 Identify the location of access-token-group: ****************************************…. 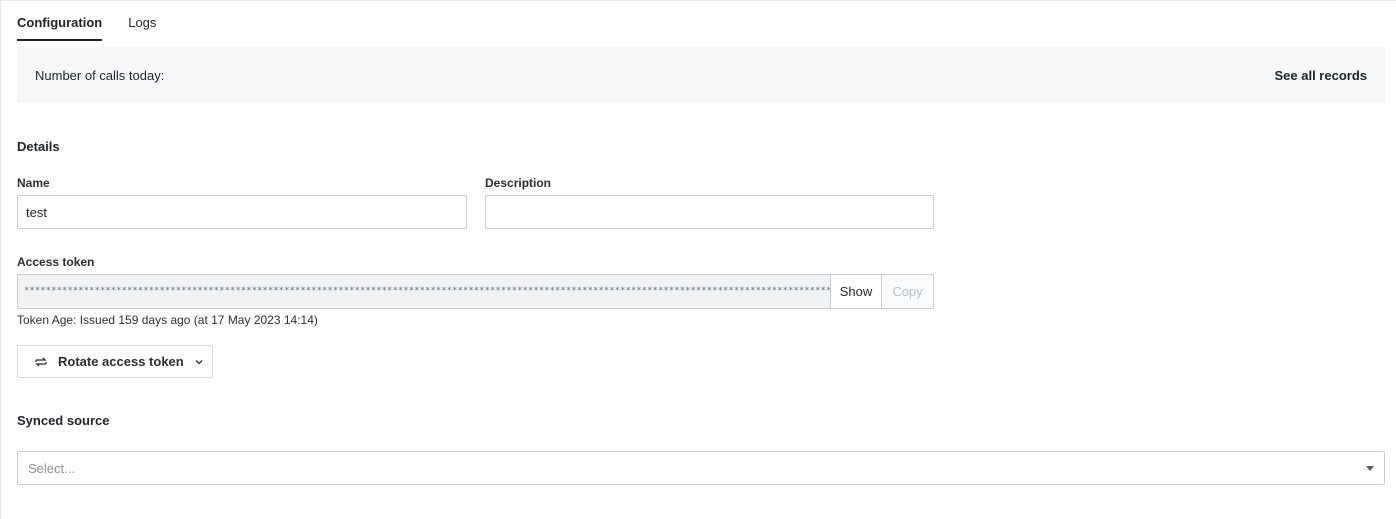
(475, 291).